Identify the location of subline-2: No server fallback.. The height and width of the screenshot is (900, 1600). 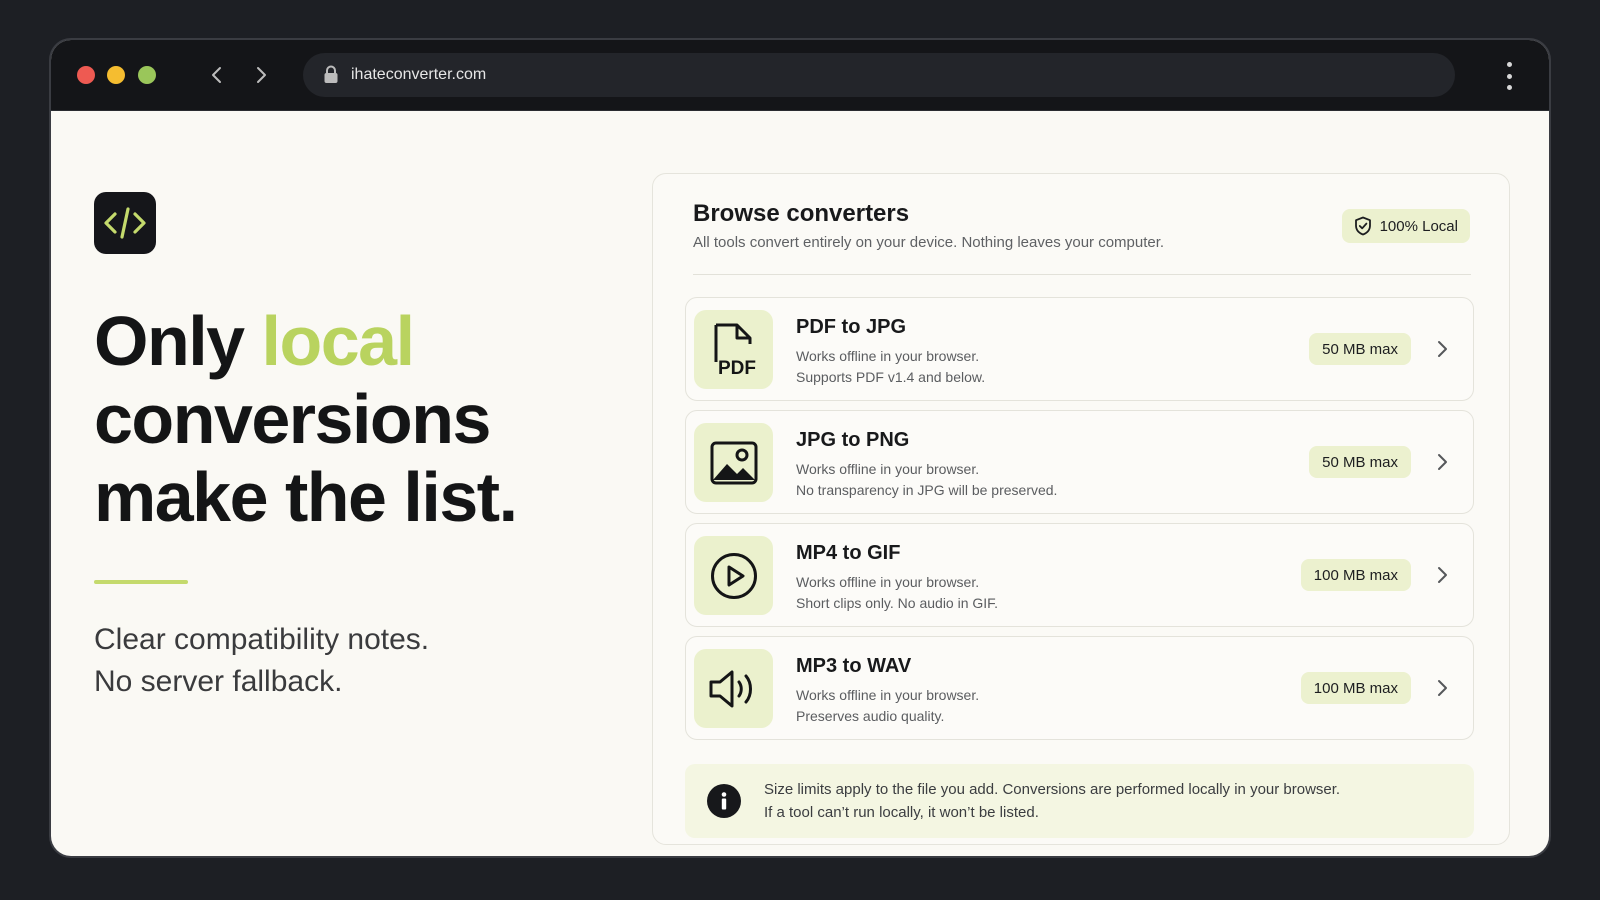
(218, 681).